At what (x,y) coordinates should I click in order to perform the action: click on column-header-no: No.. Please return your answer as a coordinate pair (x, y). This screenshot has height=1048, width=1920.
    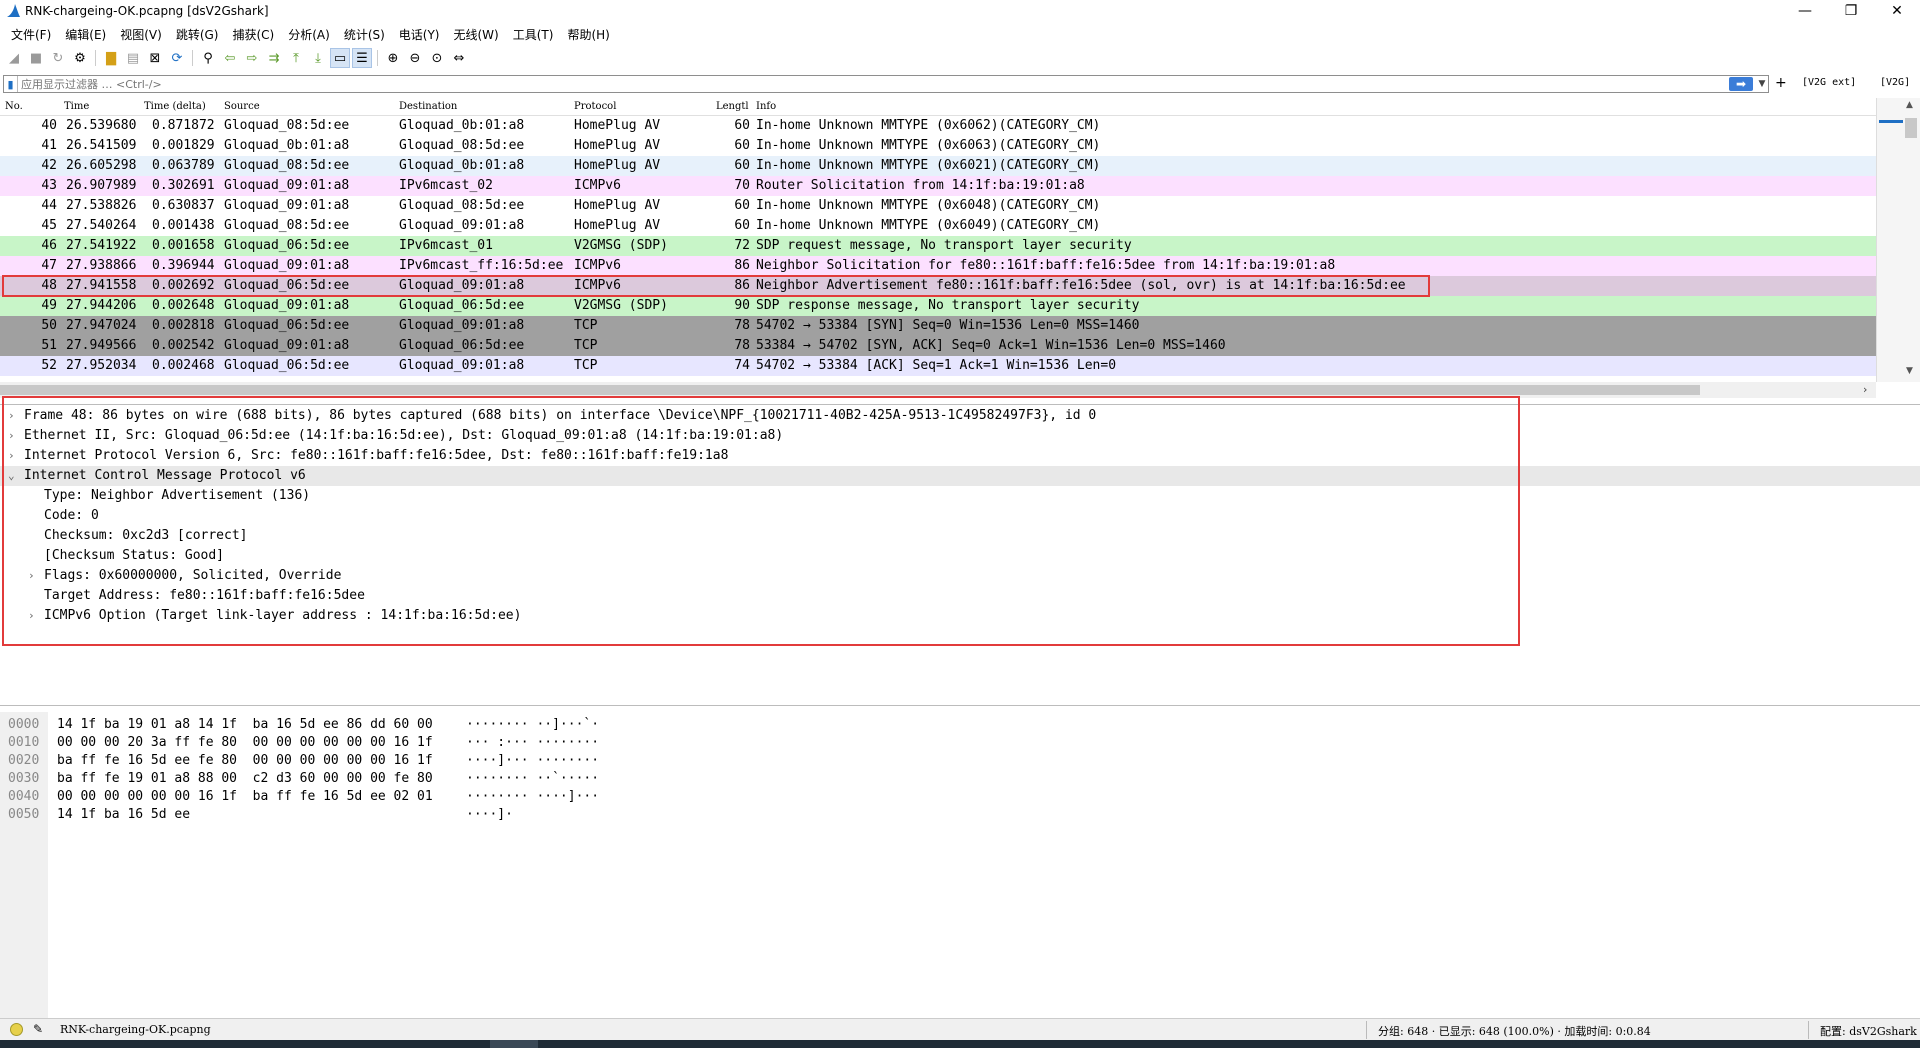
    Looking at the image, I should click on (14, 106).